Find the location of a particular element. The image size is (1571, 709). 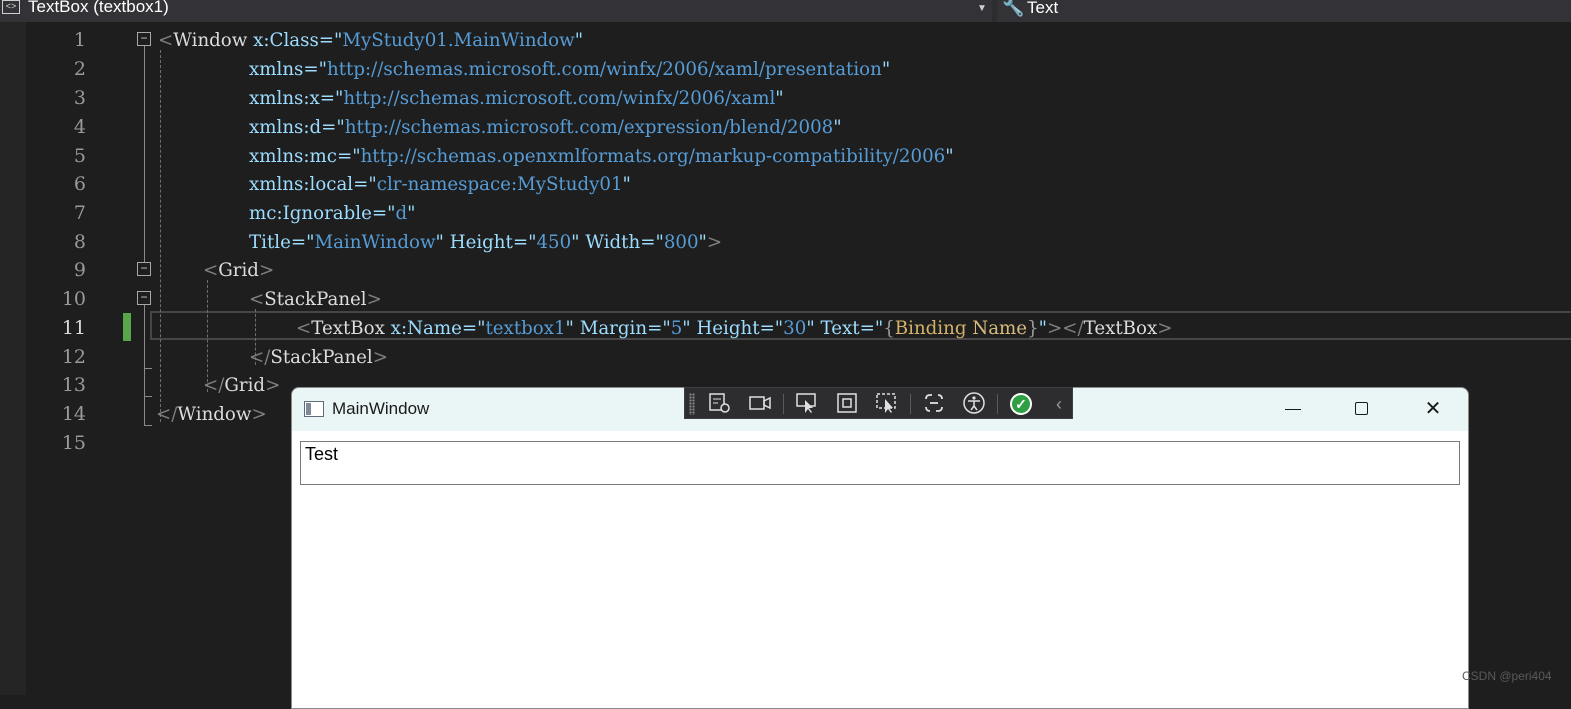

watermark: CSDN @peri404 is located at coordinates (1507, 676).